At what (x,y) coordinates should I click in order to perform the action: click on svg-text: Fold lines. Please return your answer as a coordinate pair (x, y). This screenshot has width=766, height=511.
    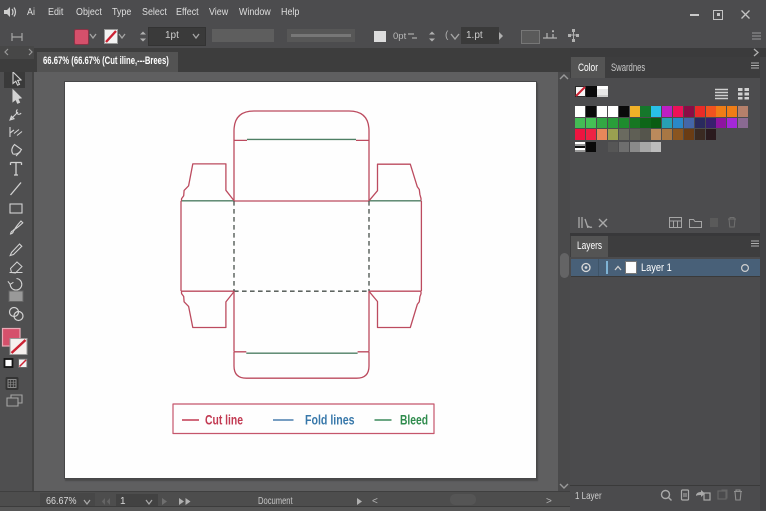
    Looking at the image, I should click on (330, 420).